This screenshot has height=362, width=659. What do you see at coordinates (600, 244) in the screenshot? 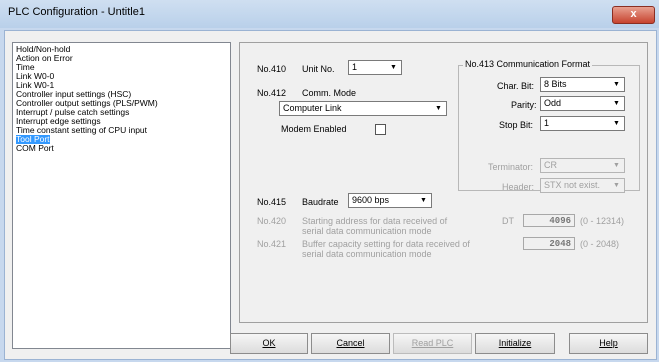
I see `buffer-cap-range: (0 - 2048)` at bounding box center [600, 244].